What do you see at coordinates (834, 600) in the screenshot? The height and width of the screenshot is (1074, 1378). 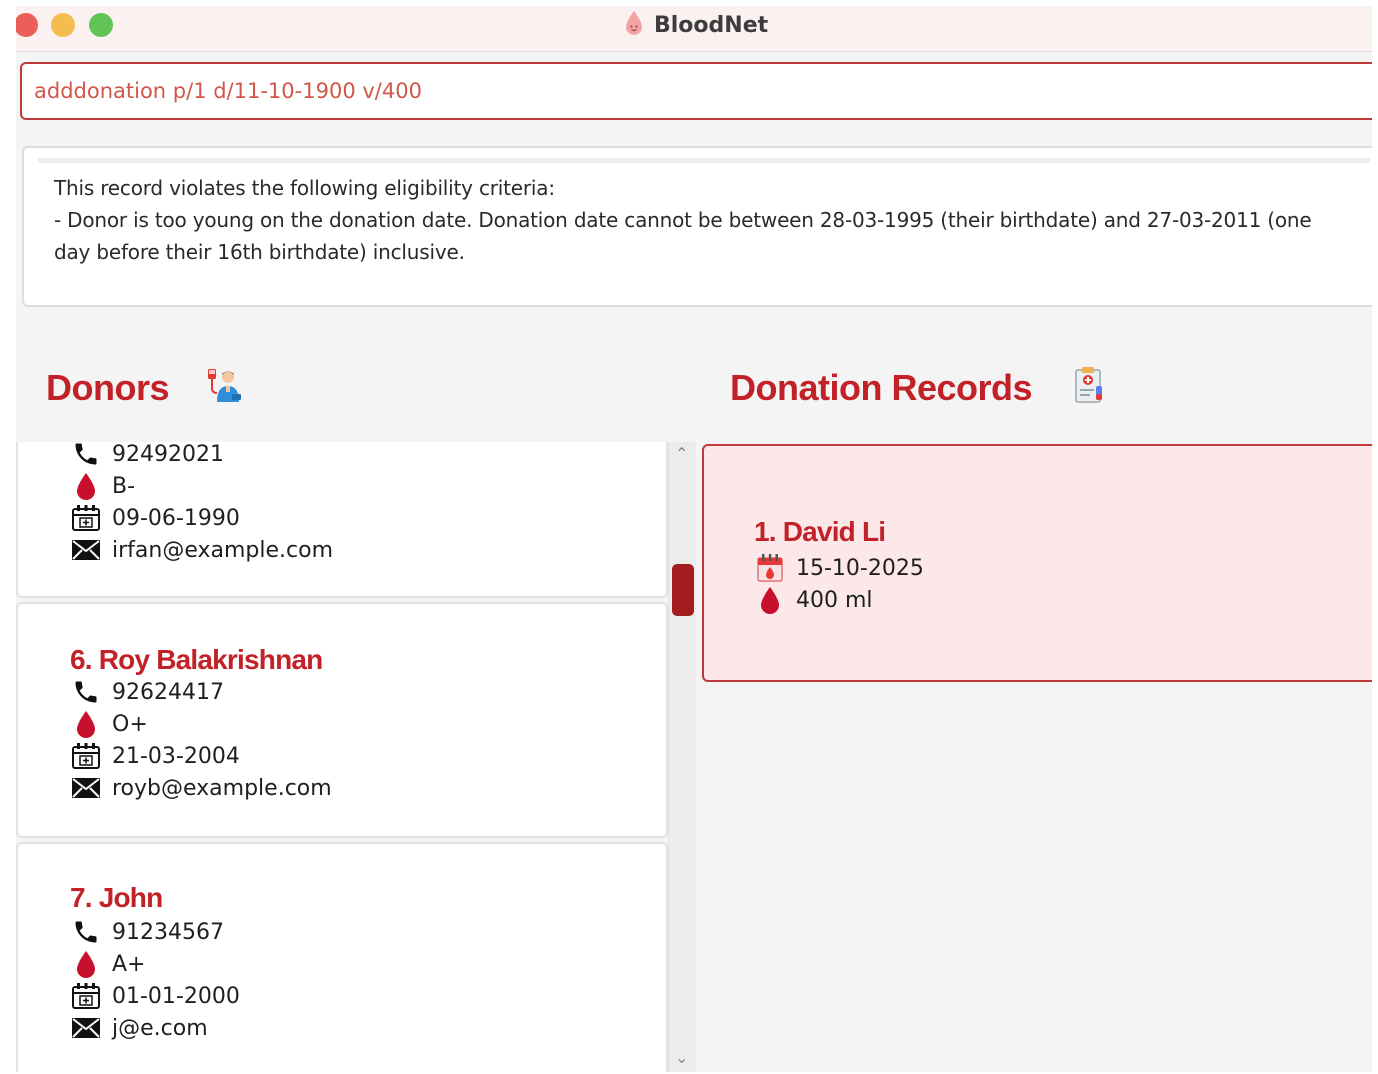 I see `record-volume: 400 ml` at bounding box center [834, 600].